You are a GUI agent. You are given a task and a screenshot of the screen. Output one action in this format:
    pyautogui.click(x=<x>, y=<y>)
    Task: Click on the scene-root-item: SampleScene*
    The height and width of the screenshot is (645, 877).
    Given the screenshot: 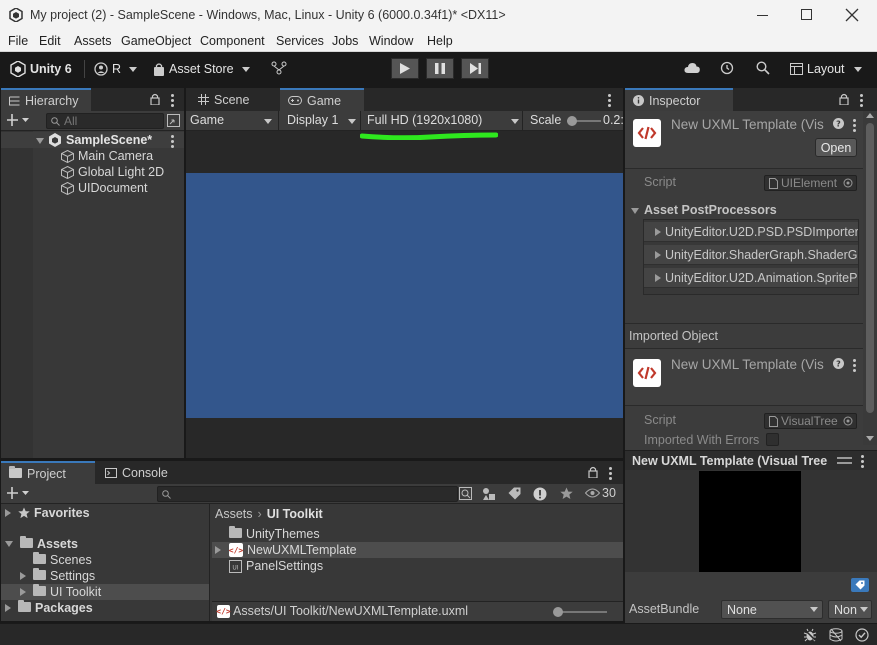 What is the action you would take?
    pyautogui.click(x=92, y=140)
    